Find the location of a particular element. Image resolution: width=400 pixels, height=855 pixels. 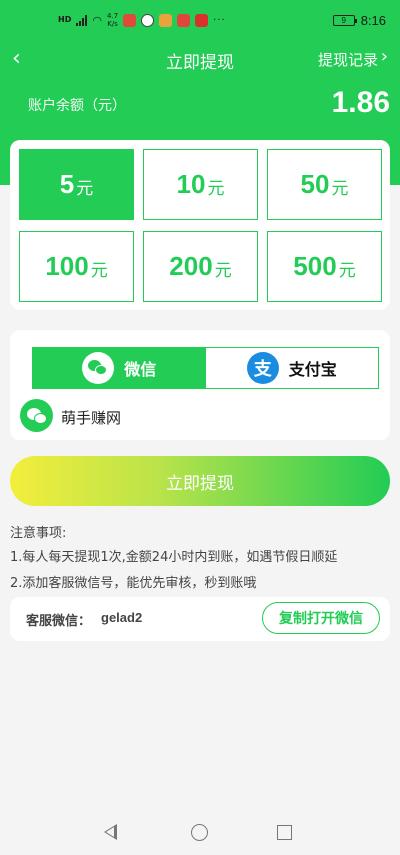

wifi-icon: ◠ is located at coordinates (97, 20).